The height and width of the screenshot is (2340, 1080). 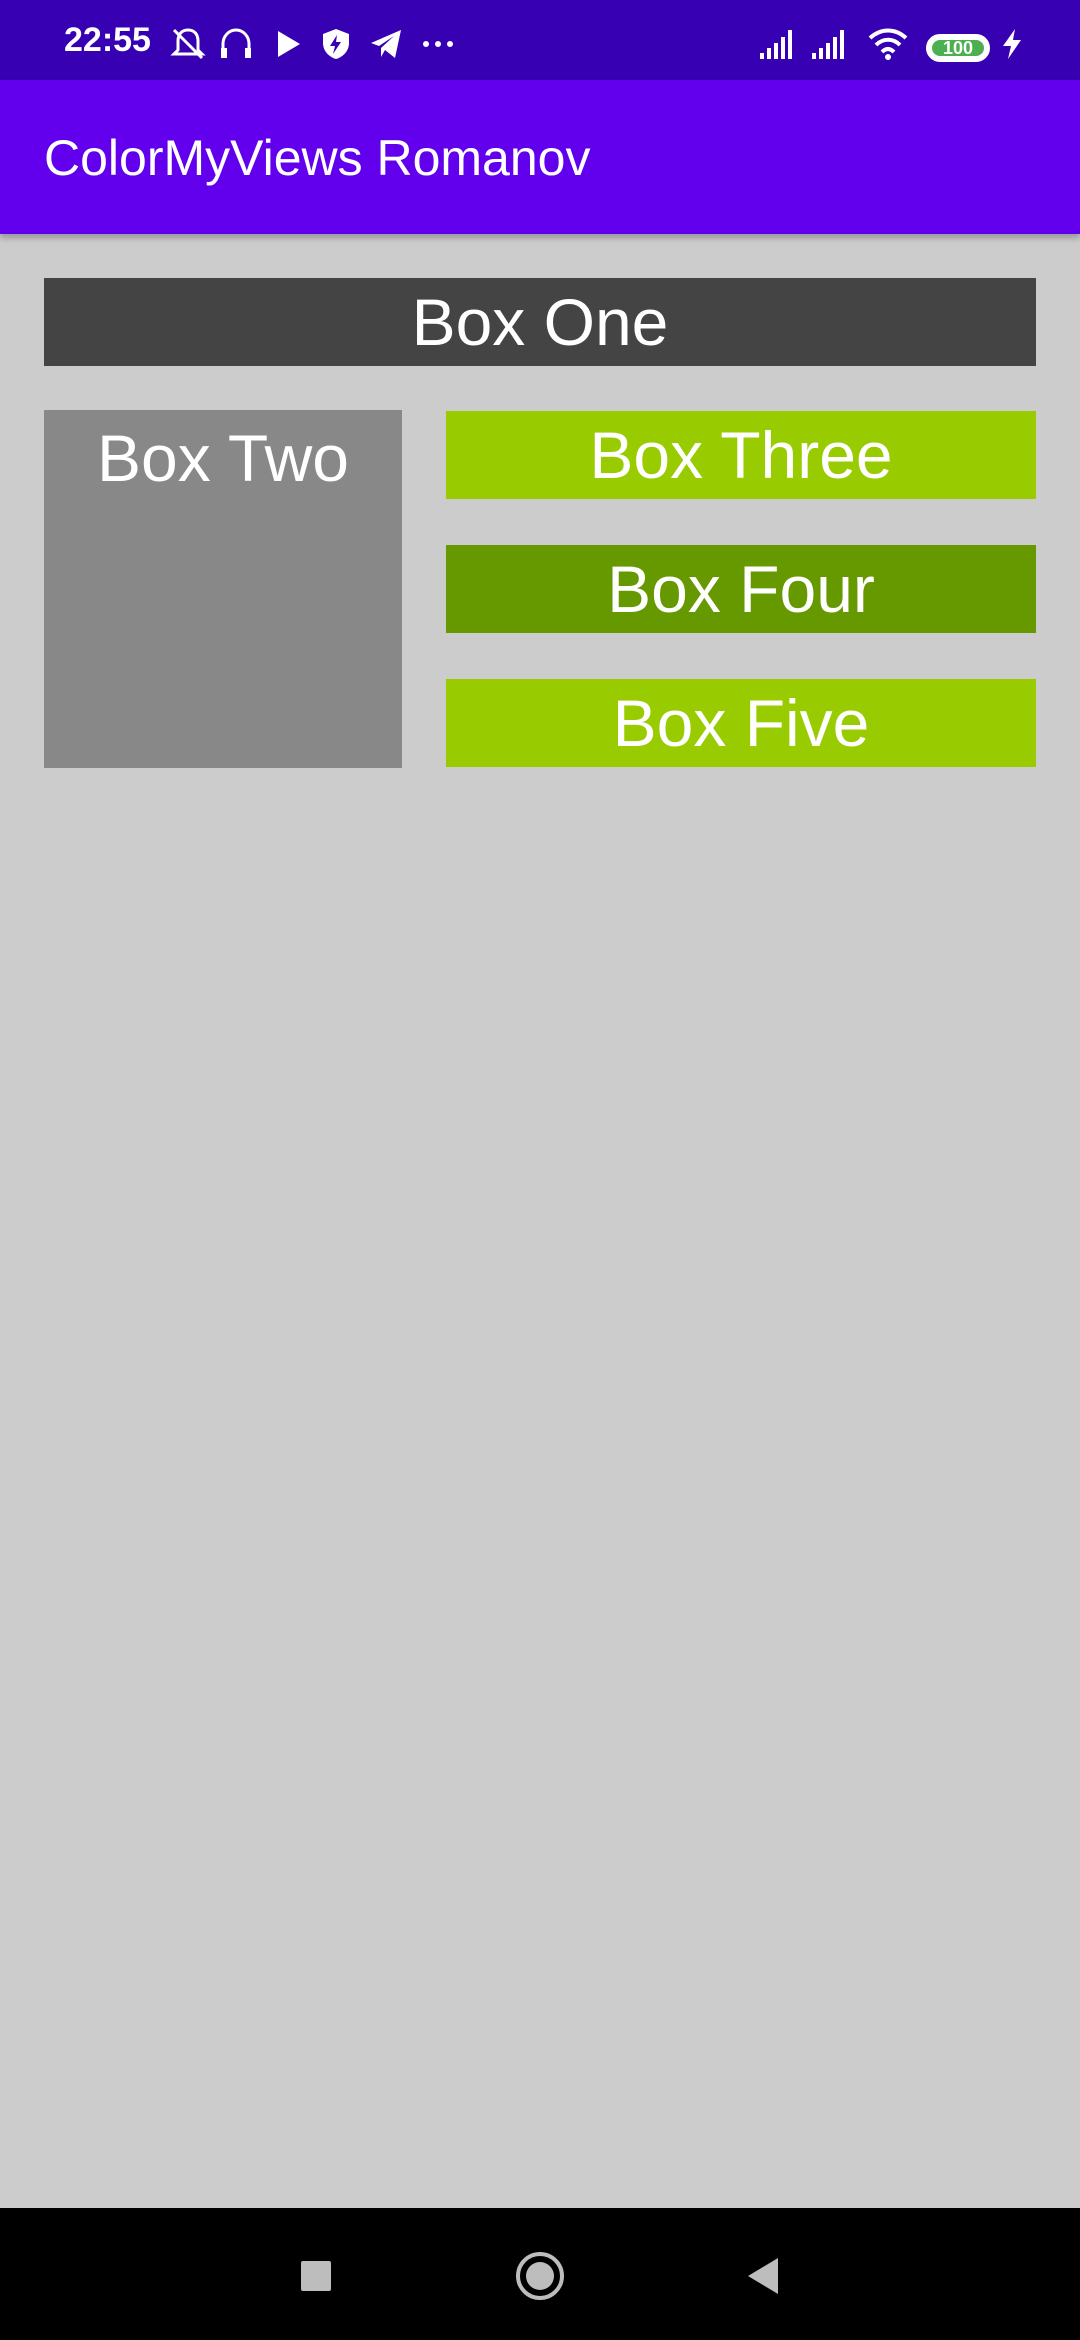 I want to click on box-one: Box One, so click(x=540, y=322).